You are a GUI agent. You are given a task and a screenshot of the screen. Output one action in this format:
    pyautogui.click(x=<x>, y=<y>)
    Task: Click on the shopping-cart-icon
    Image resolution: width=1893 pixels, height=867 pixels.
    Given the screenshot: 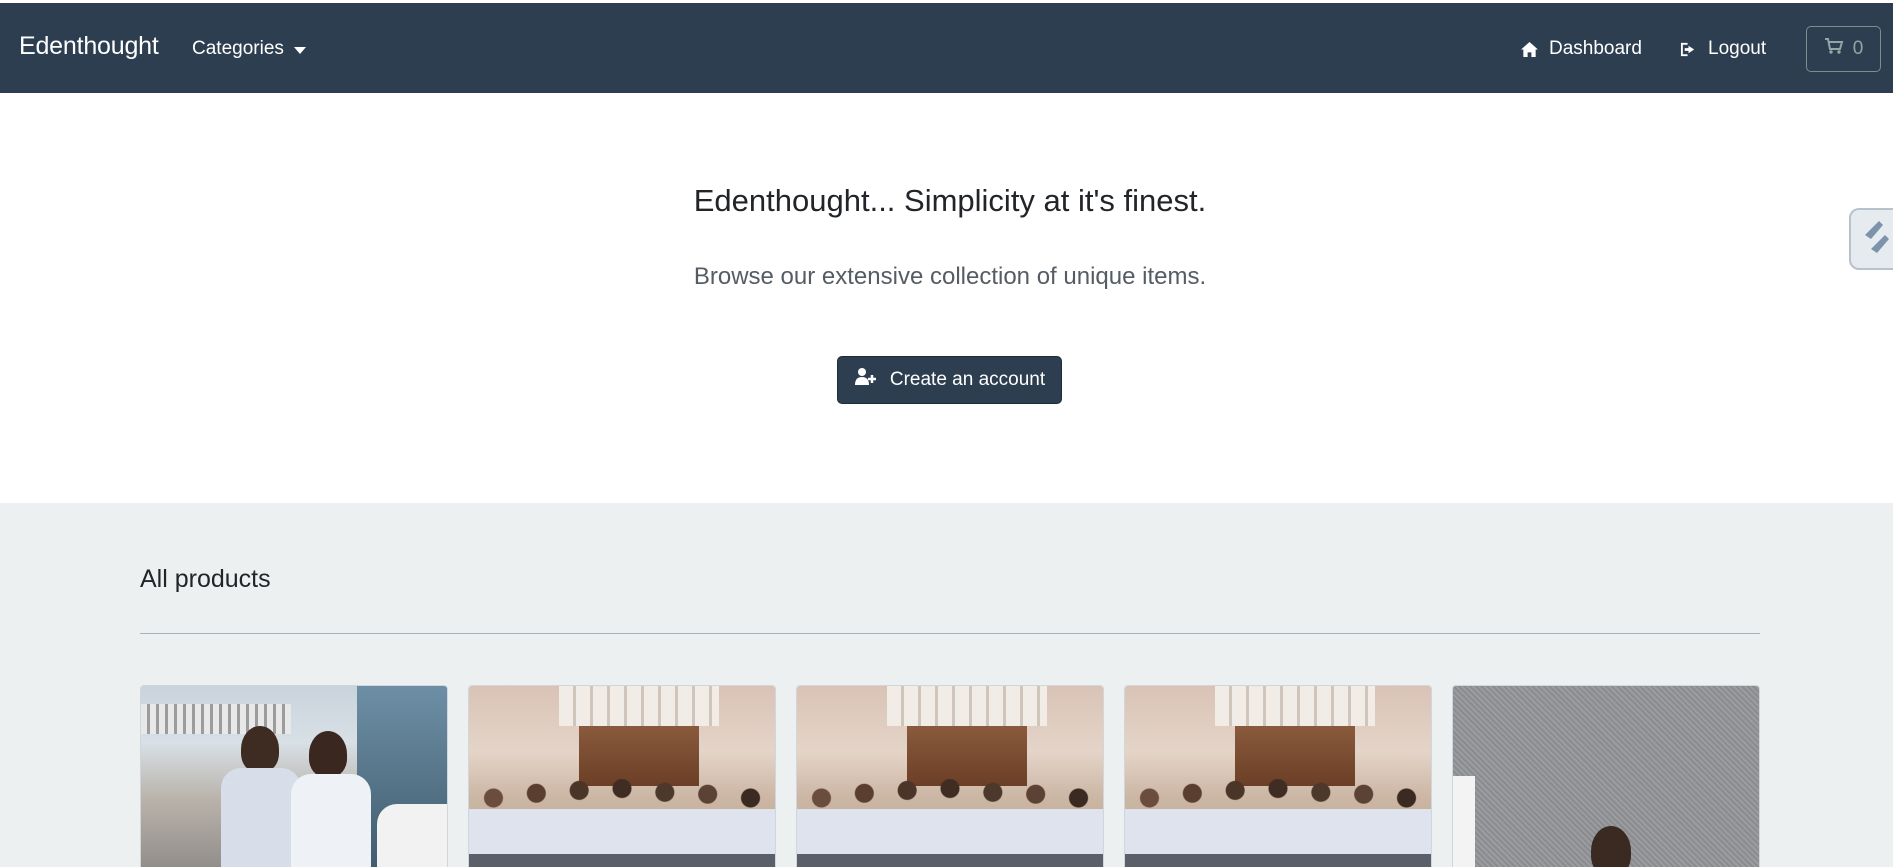 What is the action you would take?
    pyautogui.click(x=1834, y=49)
    